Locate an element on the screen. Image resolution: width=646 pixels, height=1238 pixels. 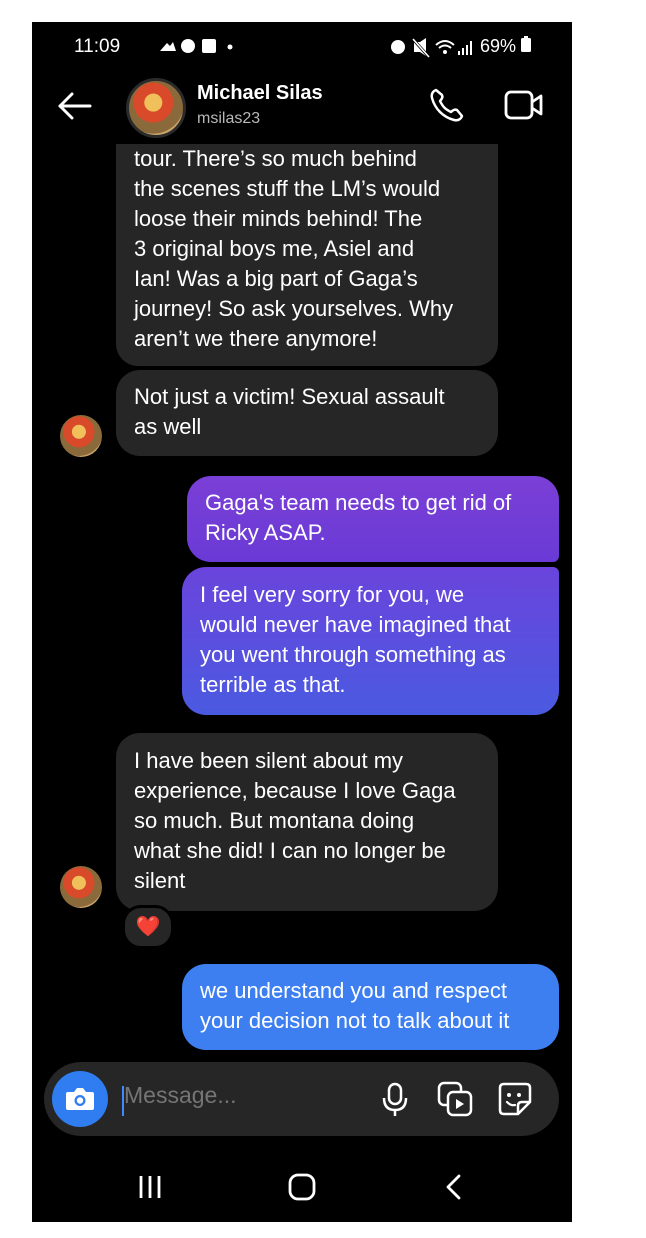
camera-icon-svg is located at coordinates (80, 1099).